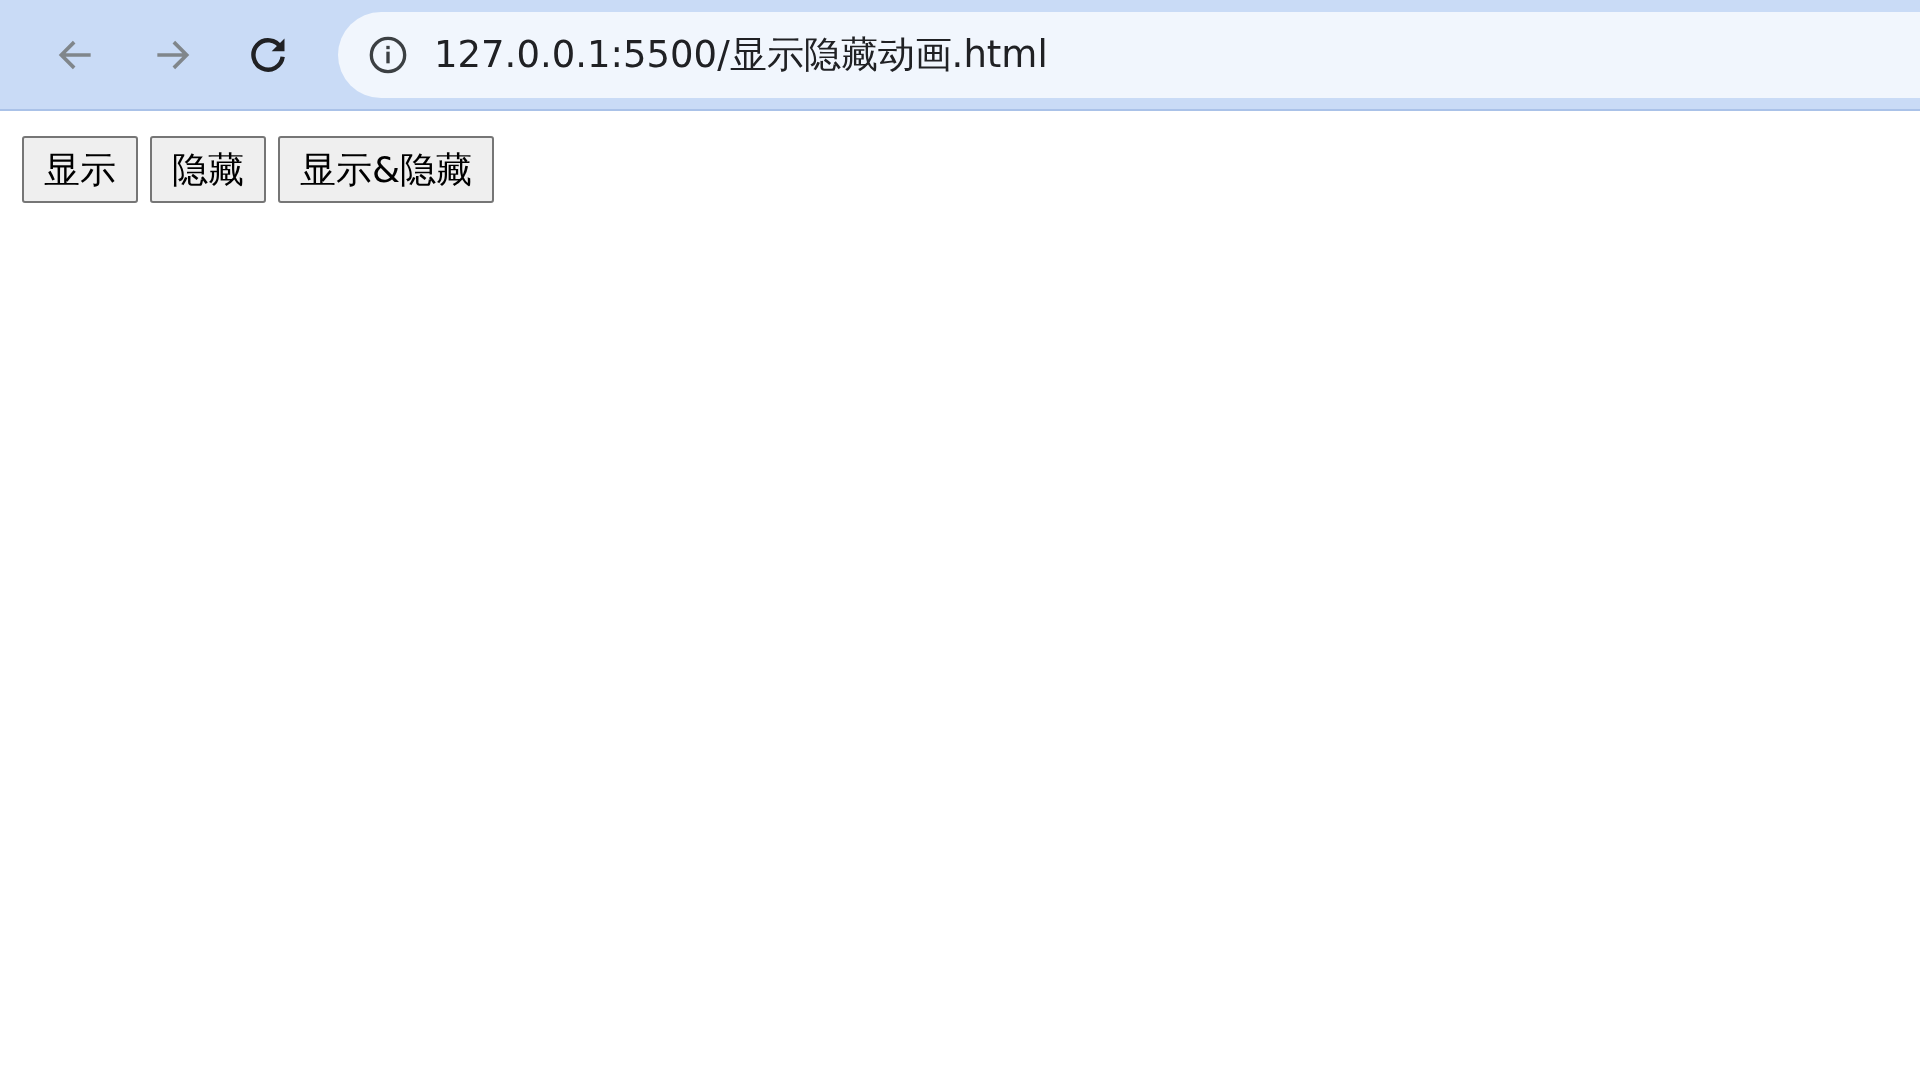  I want to click on address-bar: 127.0.0.1:5500/显示隐藏动画.html, so click(1129, 54).